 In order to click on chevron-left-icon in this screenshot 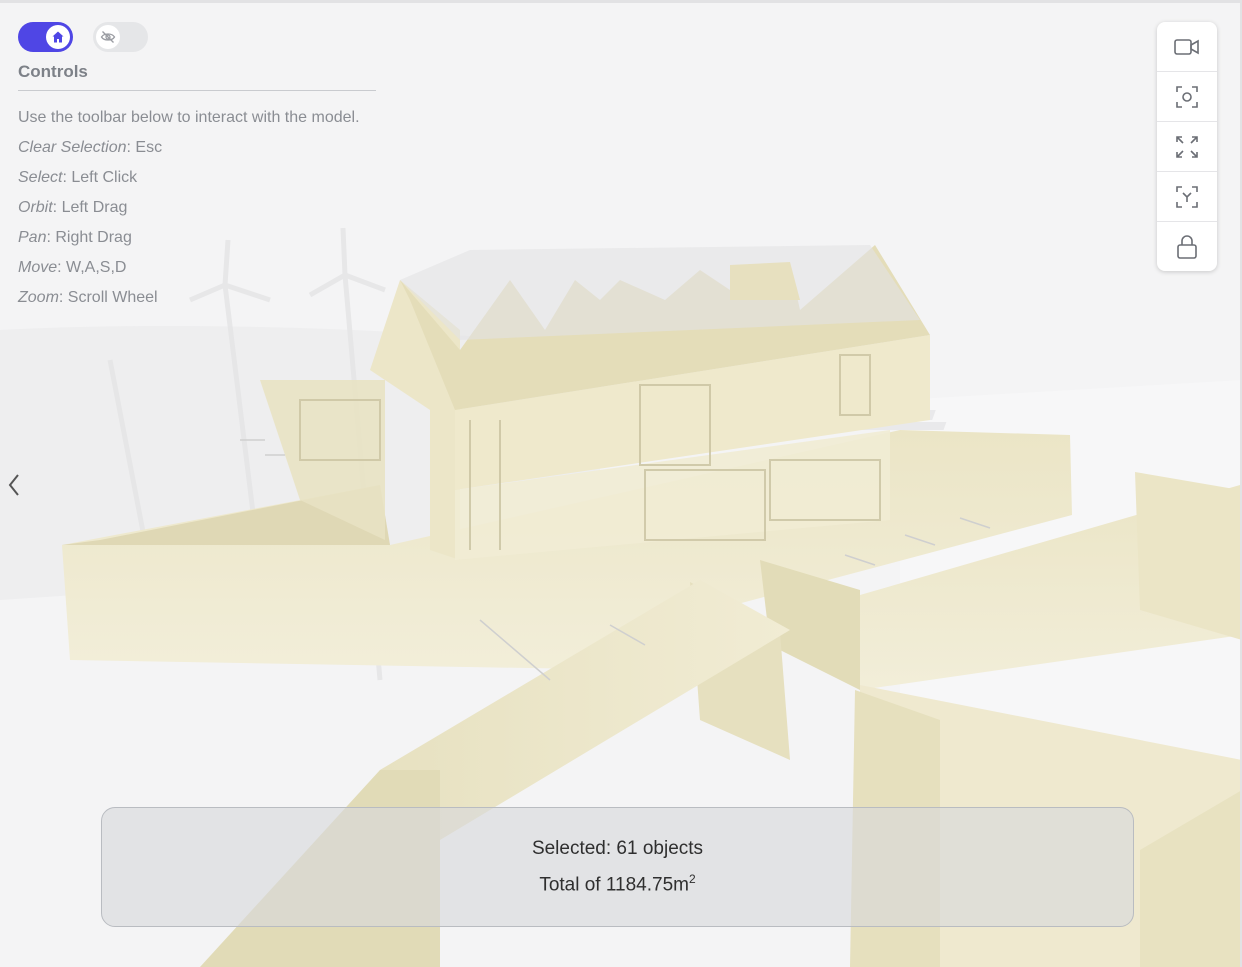, I will do `click(13, 485)`.